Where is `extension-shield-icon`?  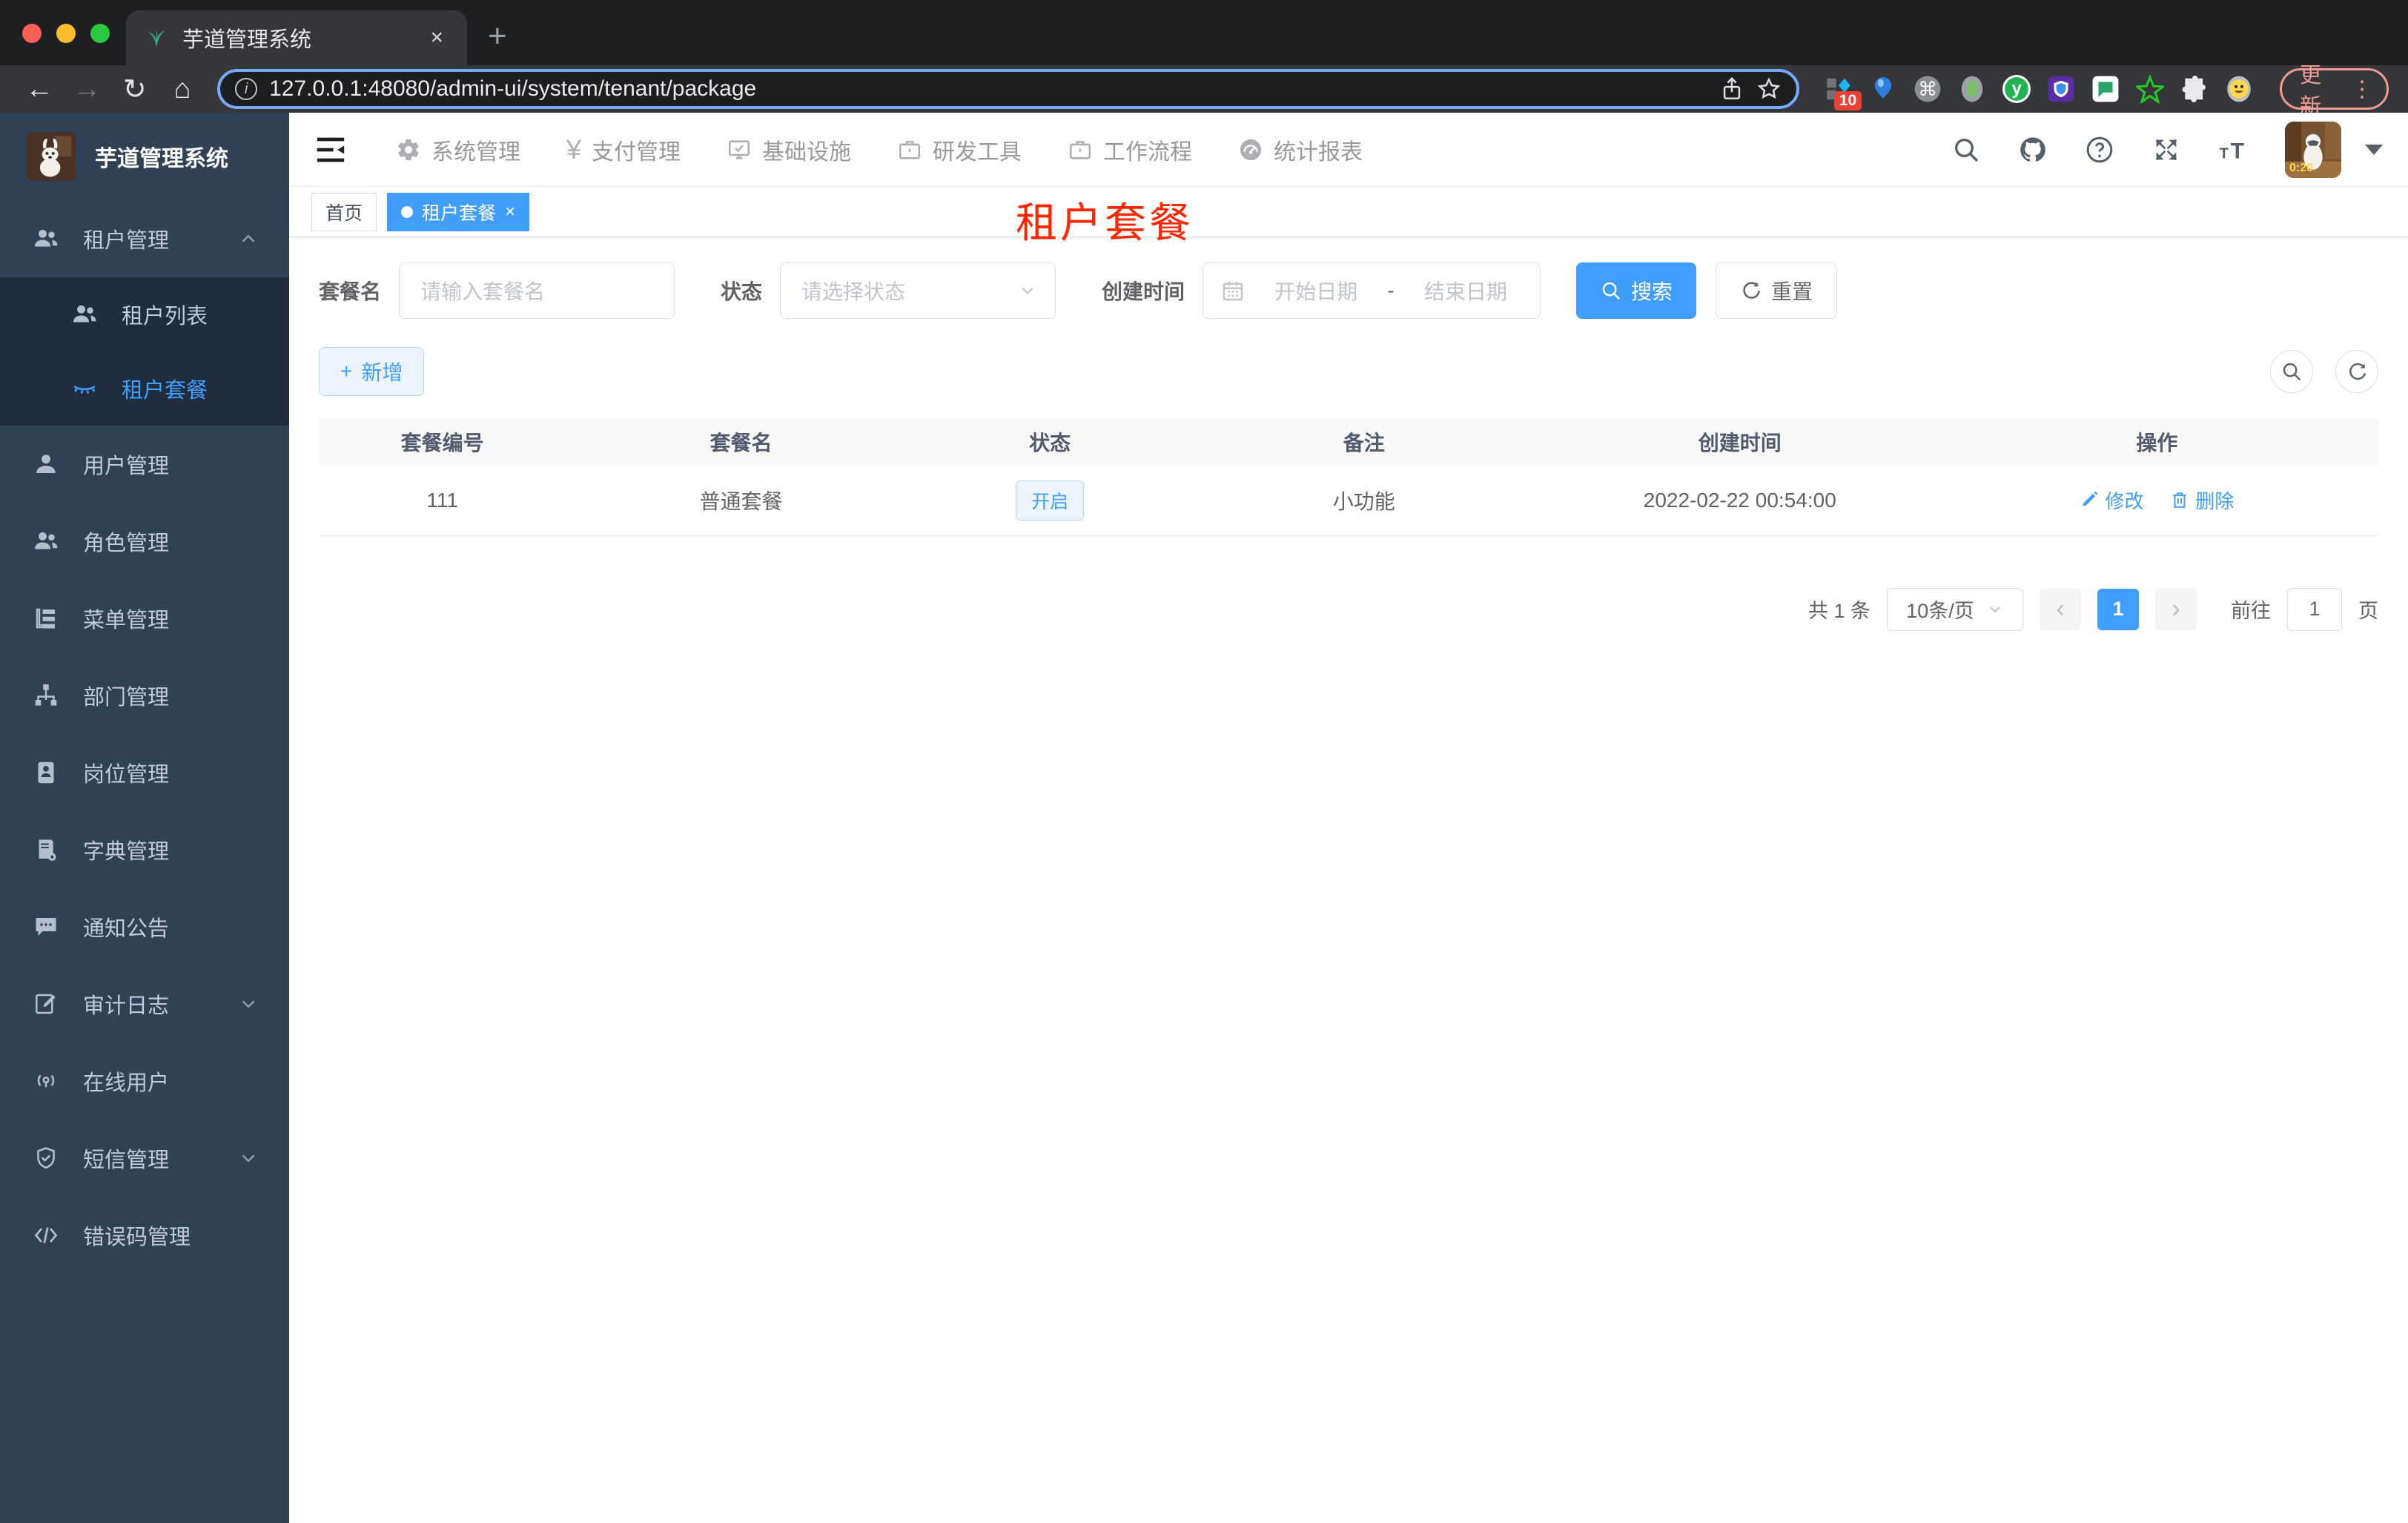
extension-shield-icon is located at coordinates (2061, 89).